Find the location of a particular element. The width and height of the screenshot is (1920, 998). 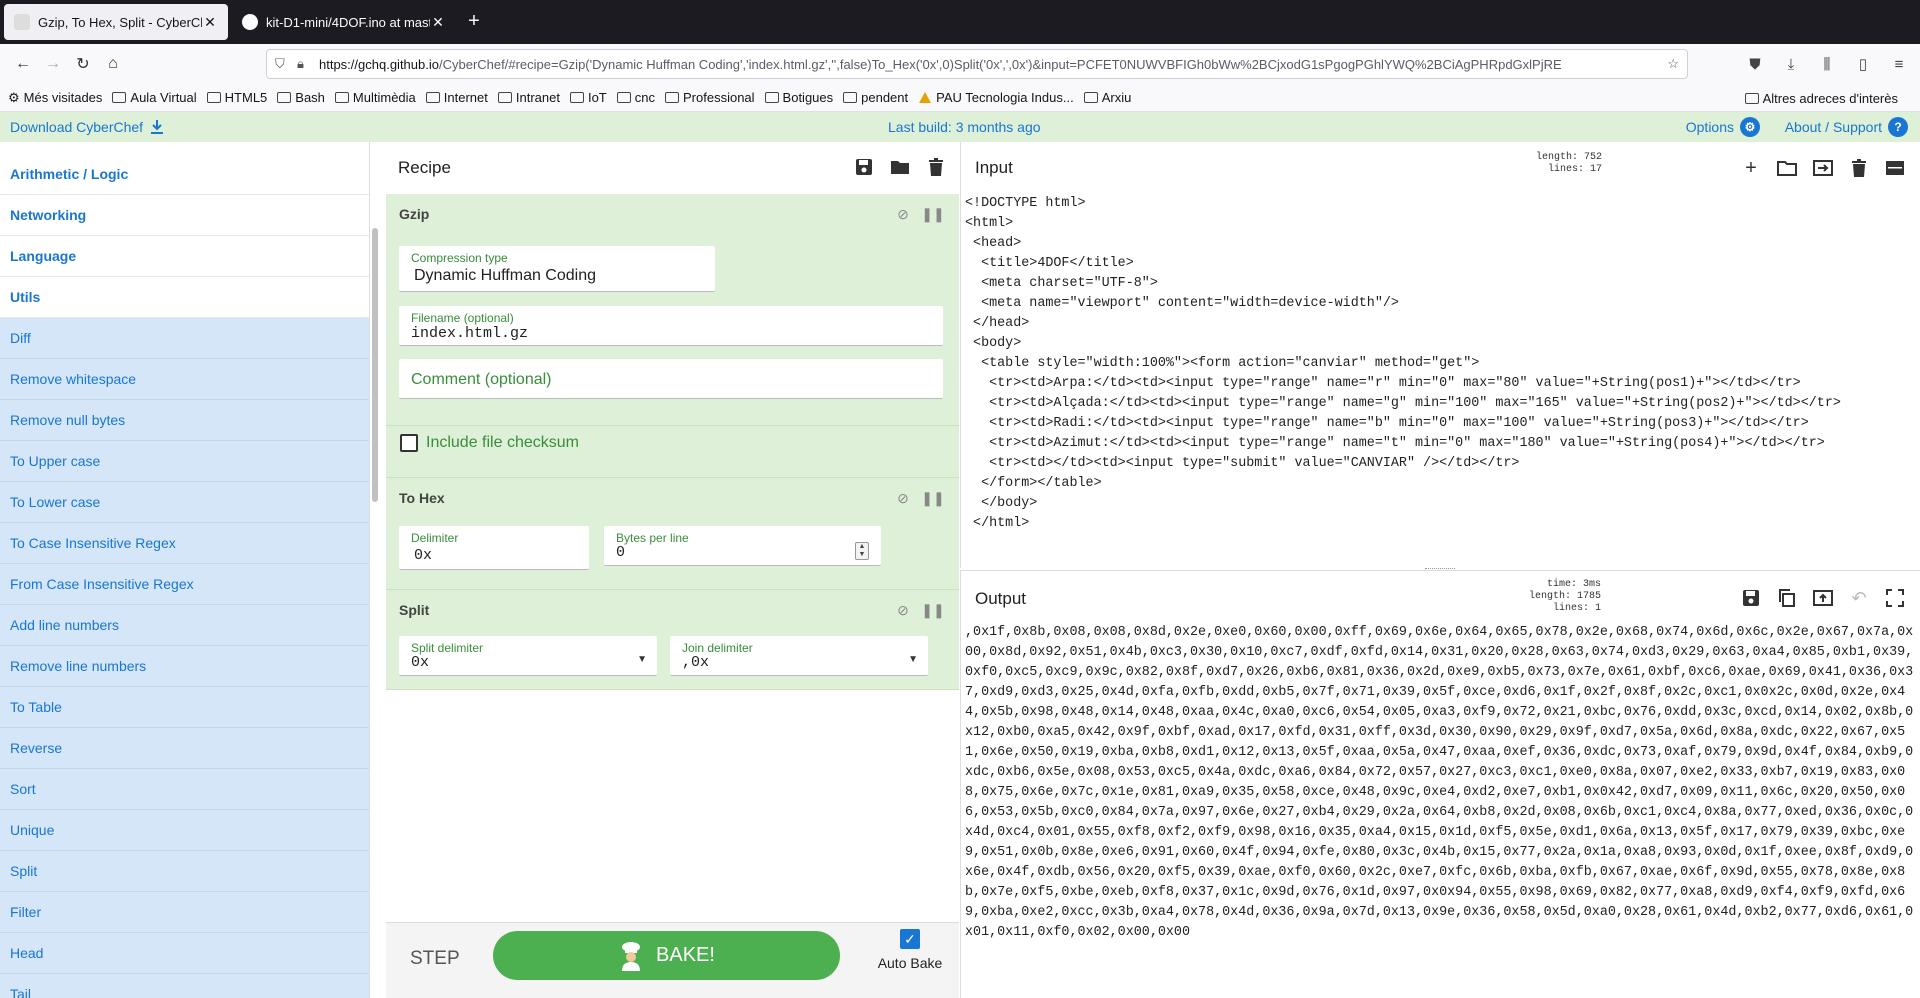

operation-item: Tail is located at coordinates (184, 986).